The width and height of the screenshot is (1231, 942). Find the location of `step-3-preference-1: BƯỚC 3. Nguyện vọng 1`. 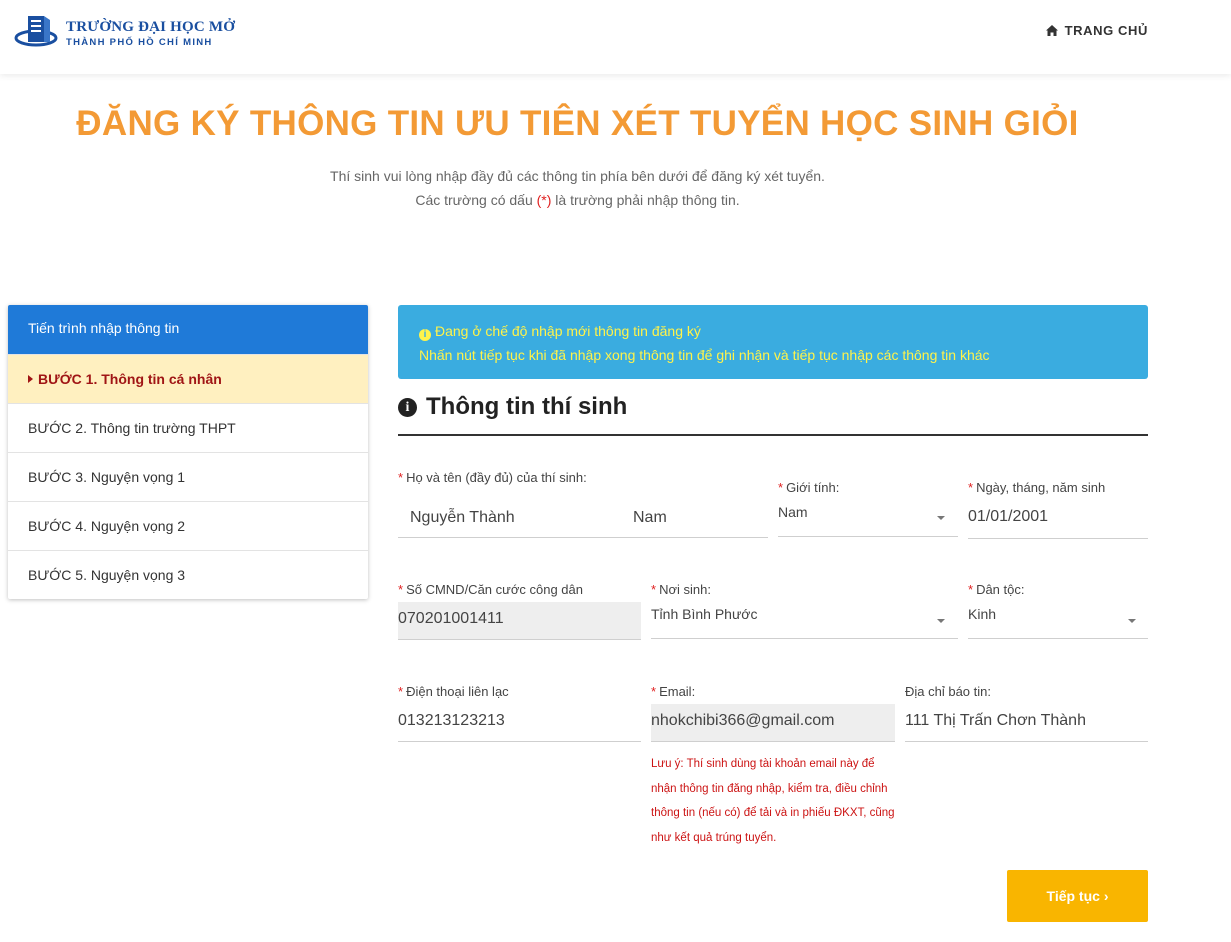

step-3-preference-1: BƯỚC 3. Nguyện vọng 1 is located at coordinates (188, 476).